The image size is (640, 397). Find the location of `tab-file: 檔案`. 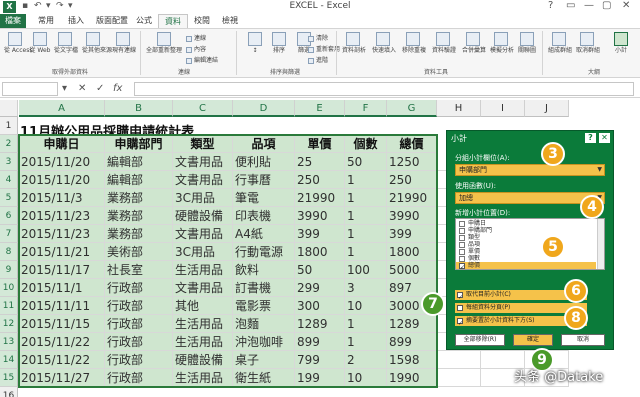

tab-file: 檔案 is located at coordinates (13, 21).